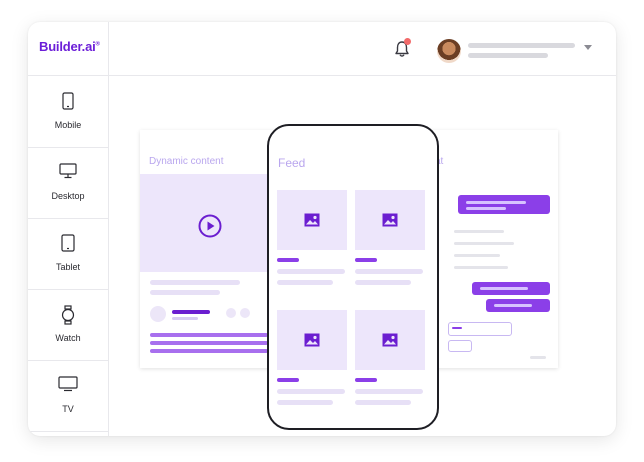  I want to click on mobile-icon, so click(68, 101).